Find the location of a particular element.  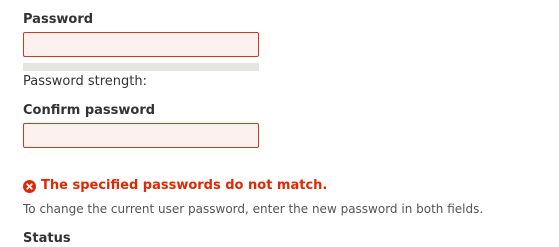

password-strength-bar is located at coordinates (141, 67).